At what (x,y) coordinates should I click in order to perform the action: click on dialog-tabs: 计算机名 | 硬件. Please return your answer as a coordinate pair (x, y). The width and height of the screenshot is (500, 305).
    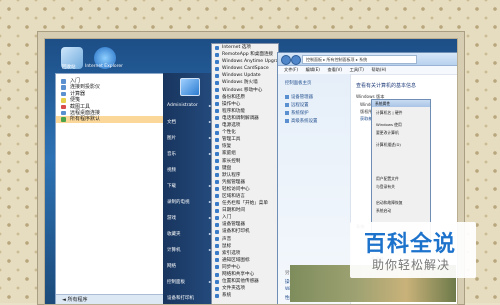
    Looking at the image, I should click on (389, 113).